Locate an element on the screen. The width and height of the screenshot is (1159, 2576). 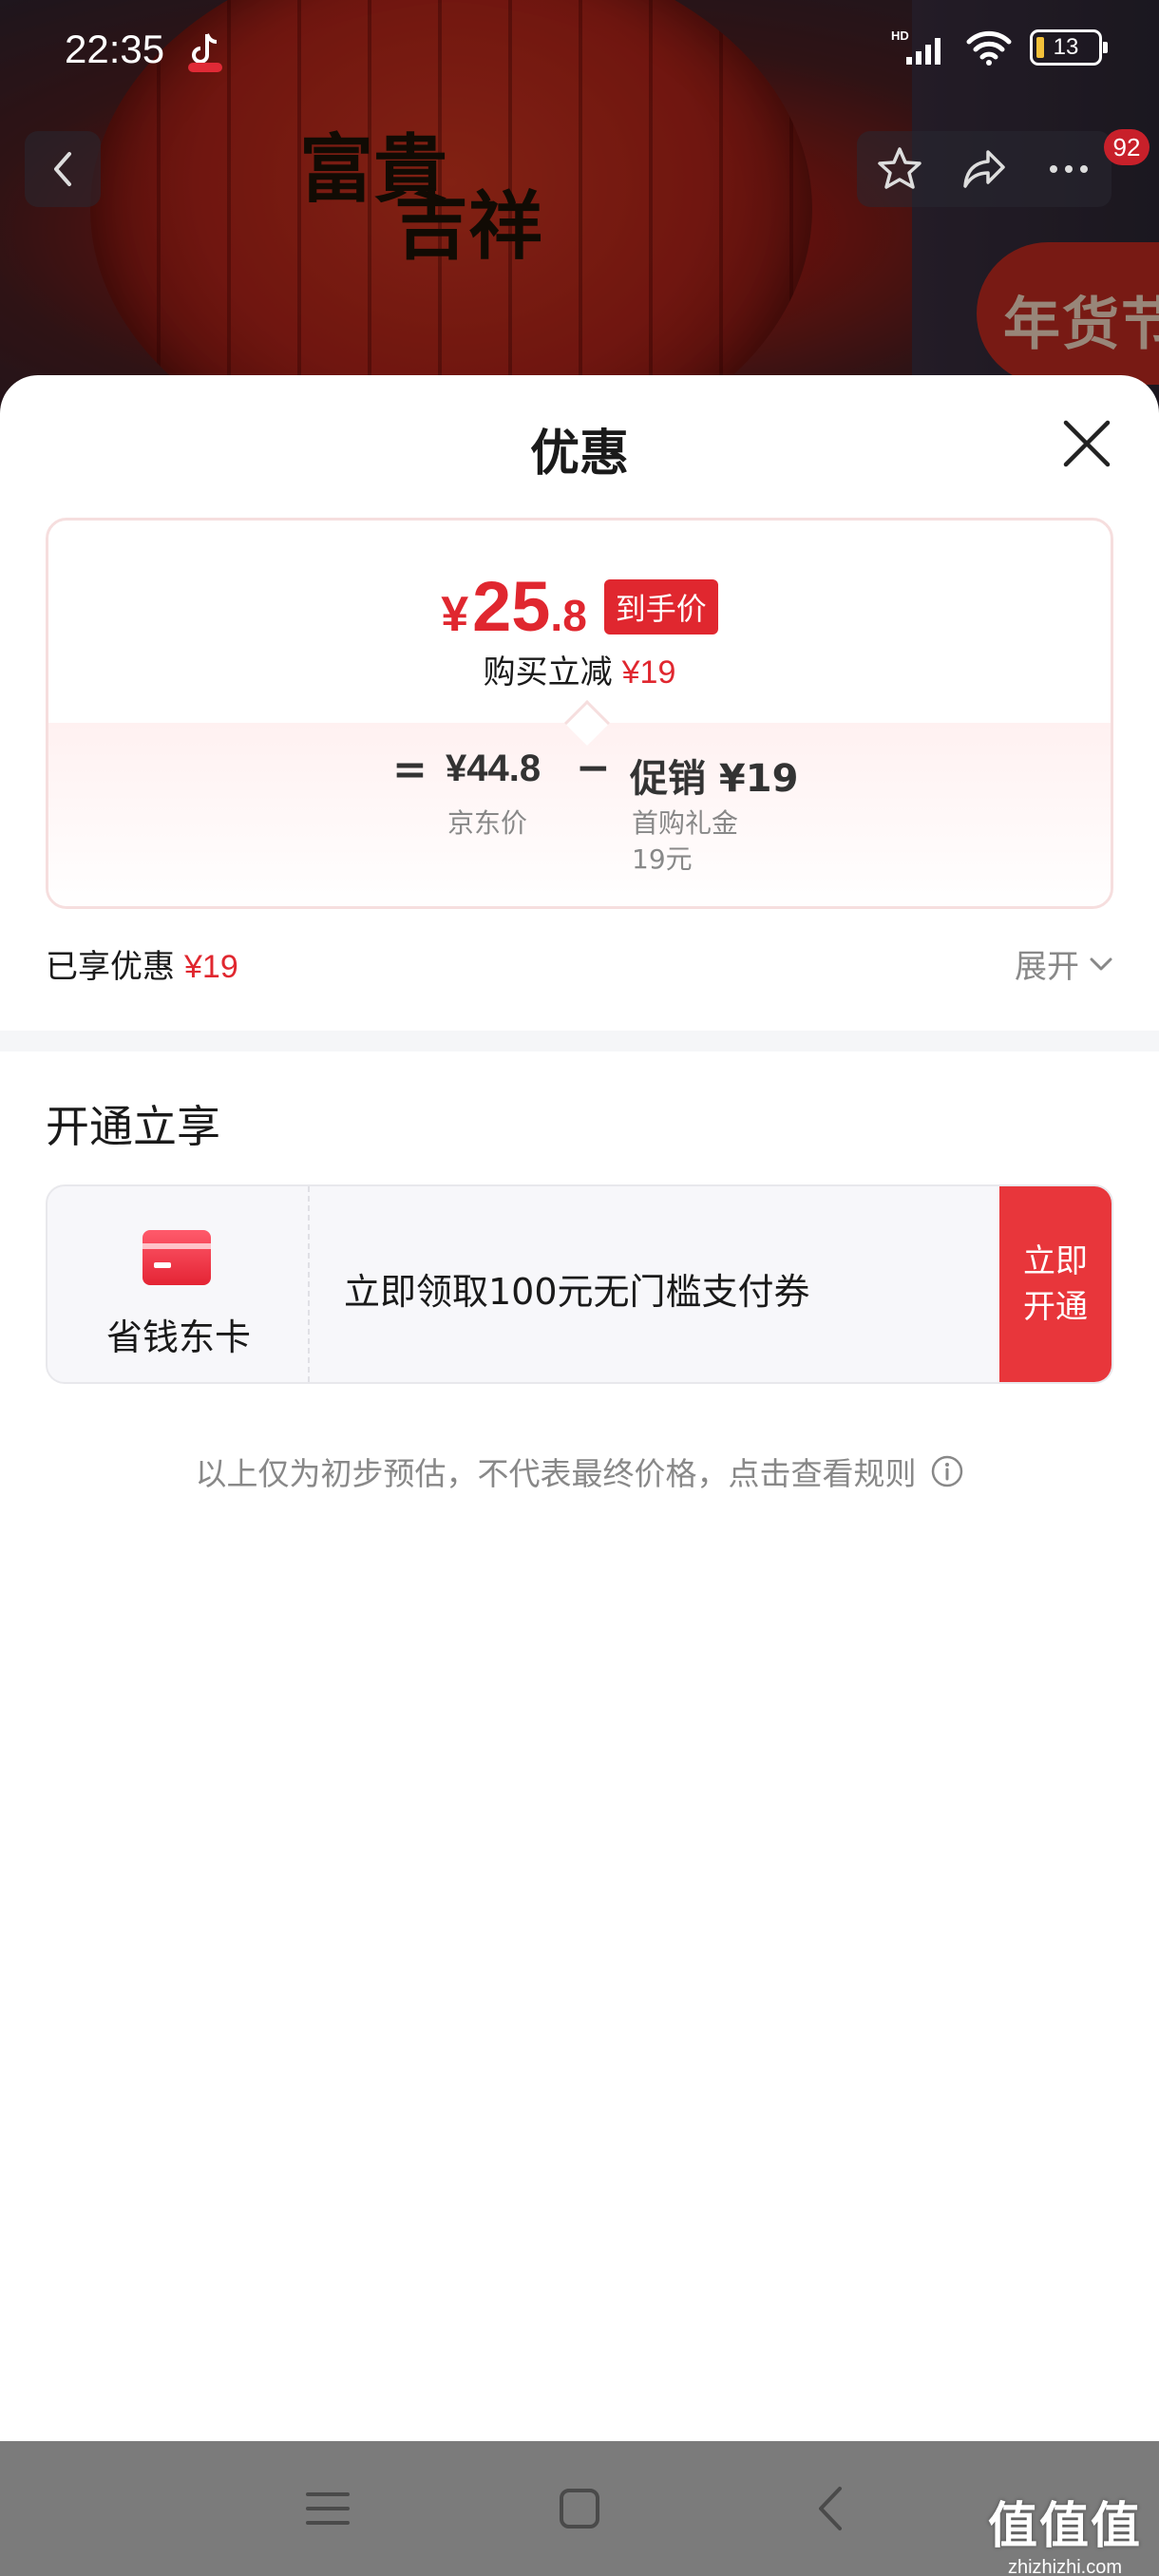
final-price-currency: ¥ is located at coordinates (455, 614).